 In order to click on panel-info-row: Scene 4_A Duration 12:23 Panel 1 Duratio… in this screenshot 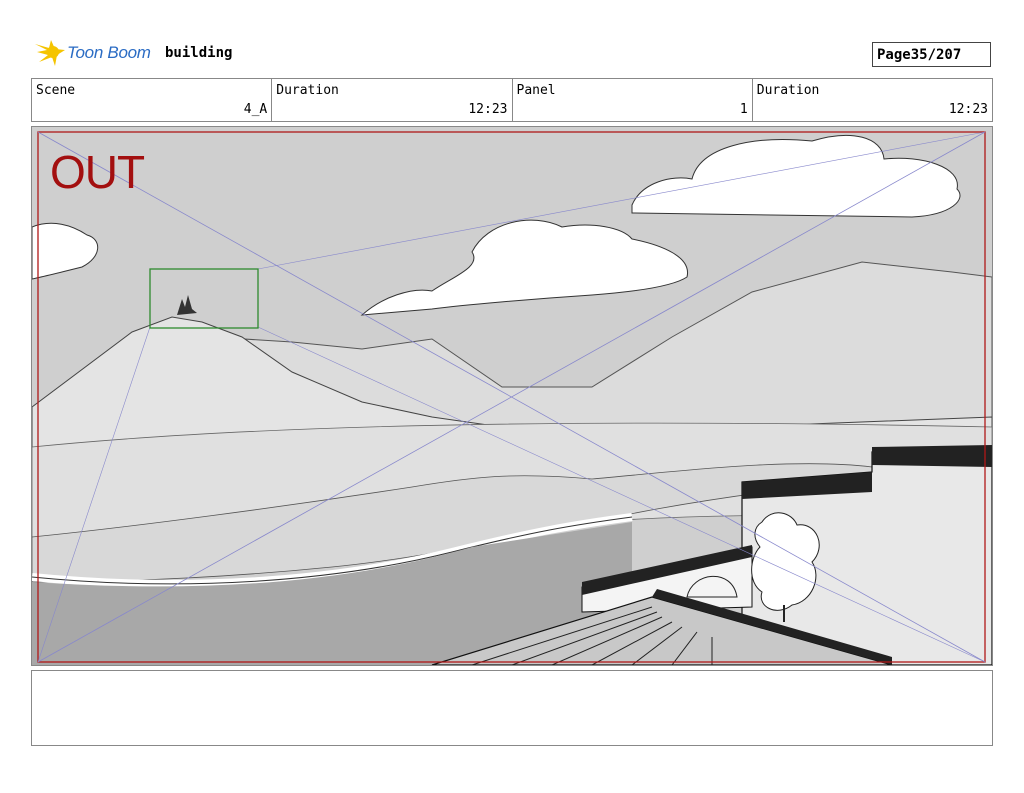, I will do `click(512, 100)`.